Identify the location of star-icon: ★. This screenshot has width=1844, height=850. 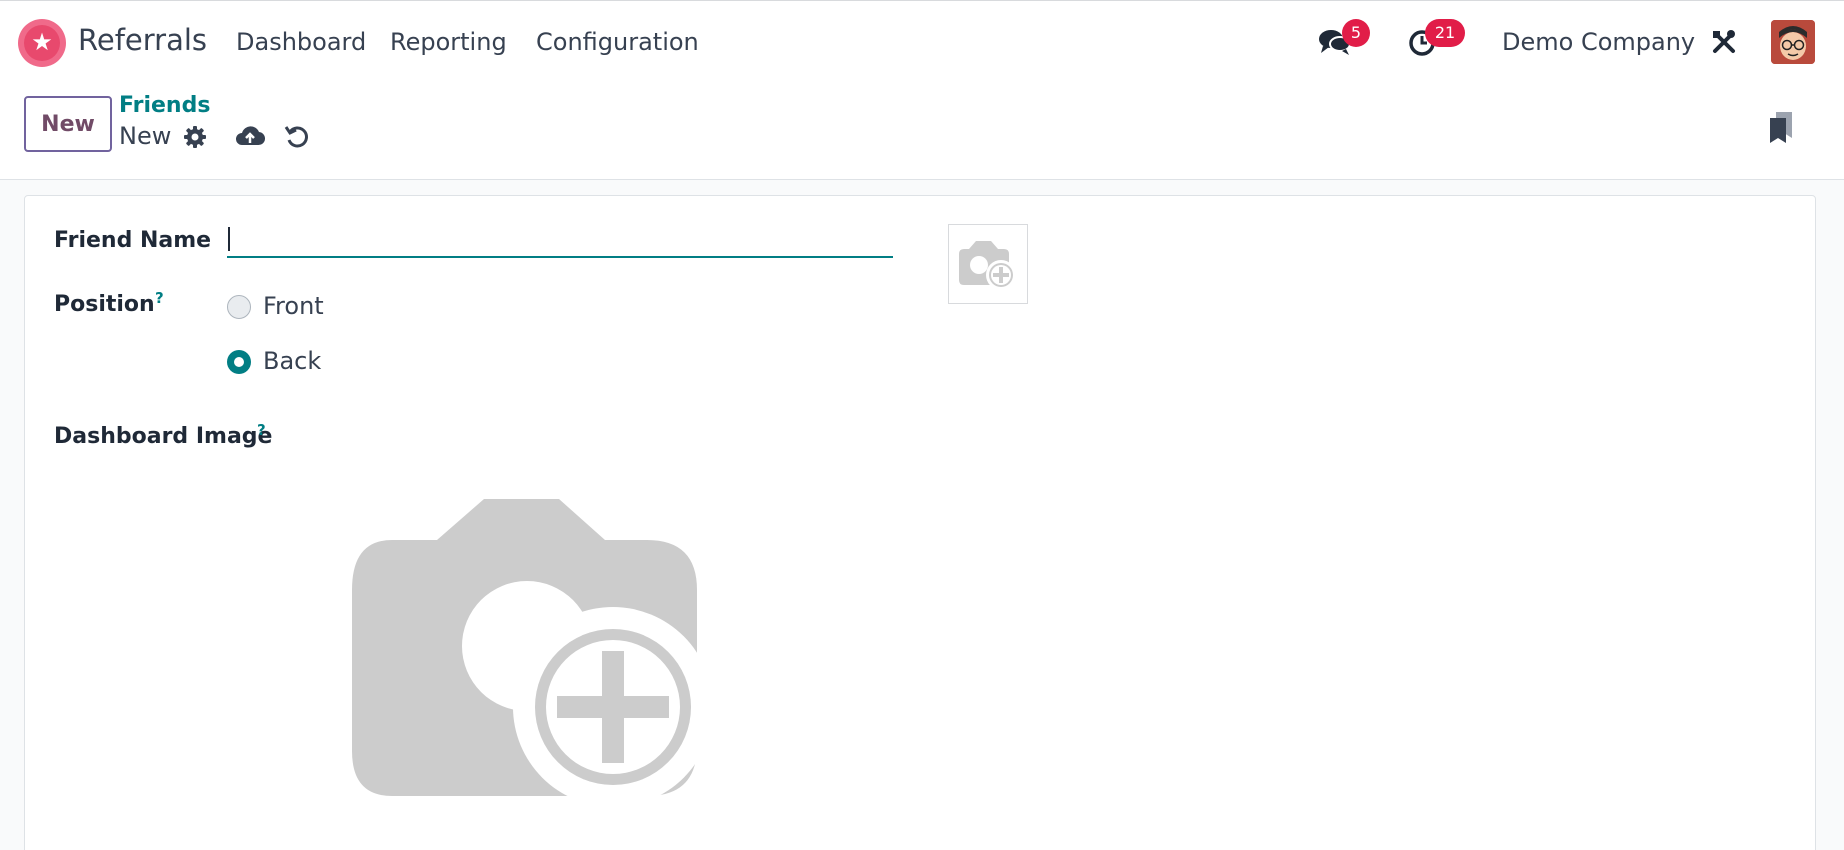
(42, 42).